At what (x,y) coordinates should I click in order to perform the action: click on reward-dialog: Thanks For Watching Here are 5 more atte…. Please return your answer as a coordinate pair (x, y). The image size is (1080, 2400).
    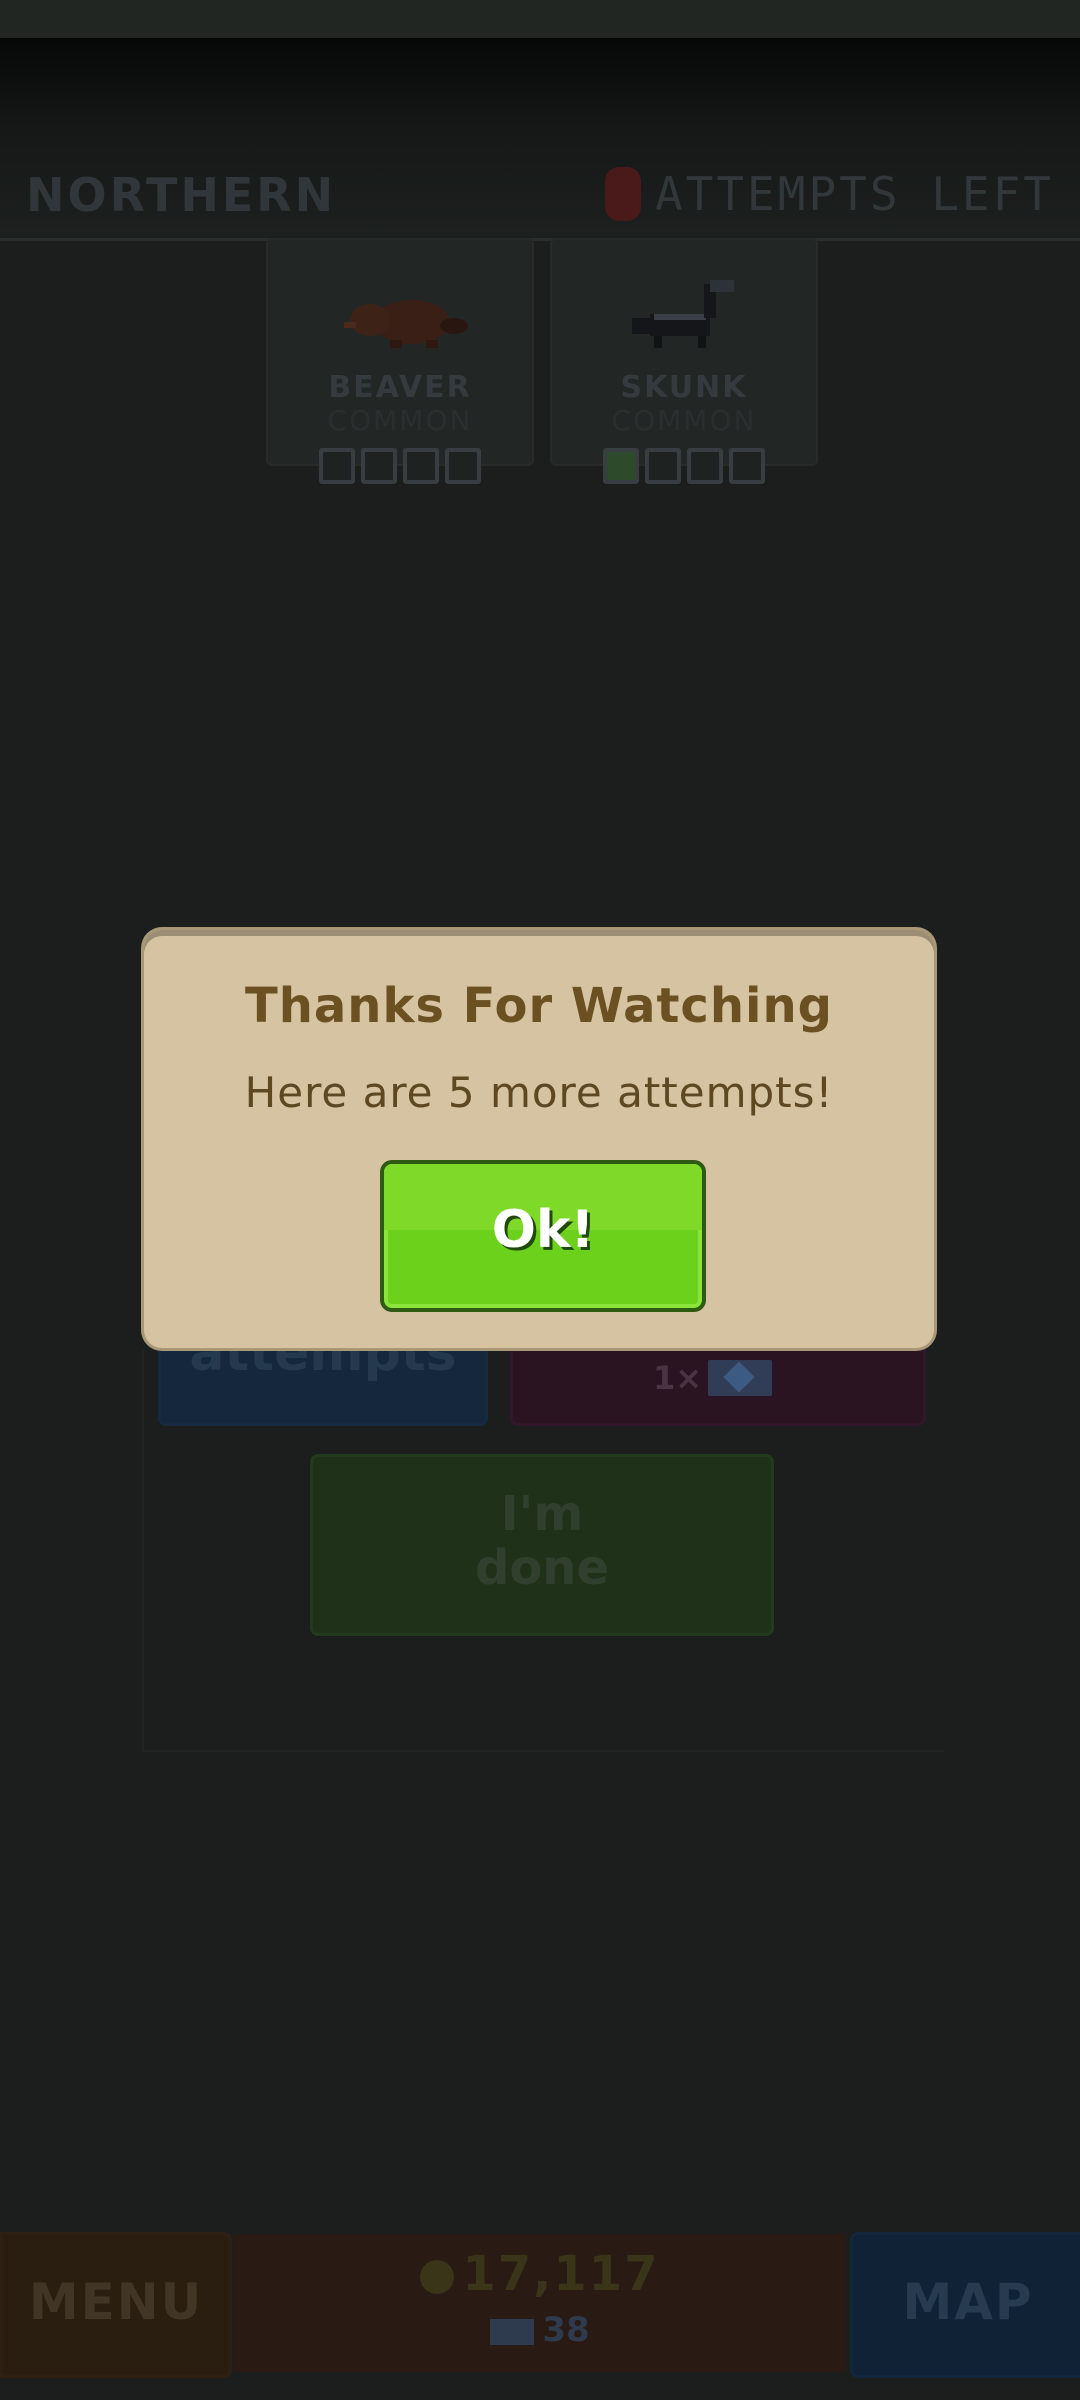
    Looking at the image, I should click on (539, 1139).